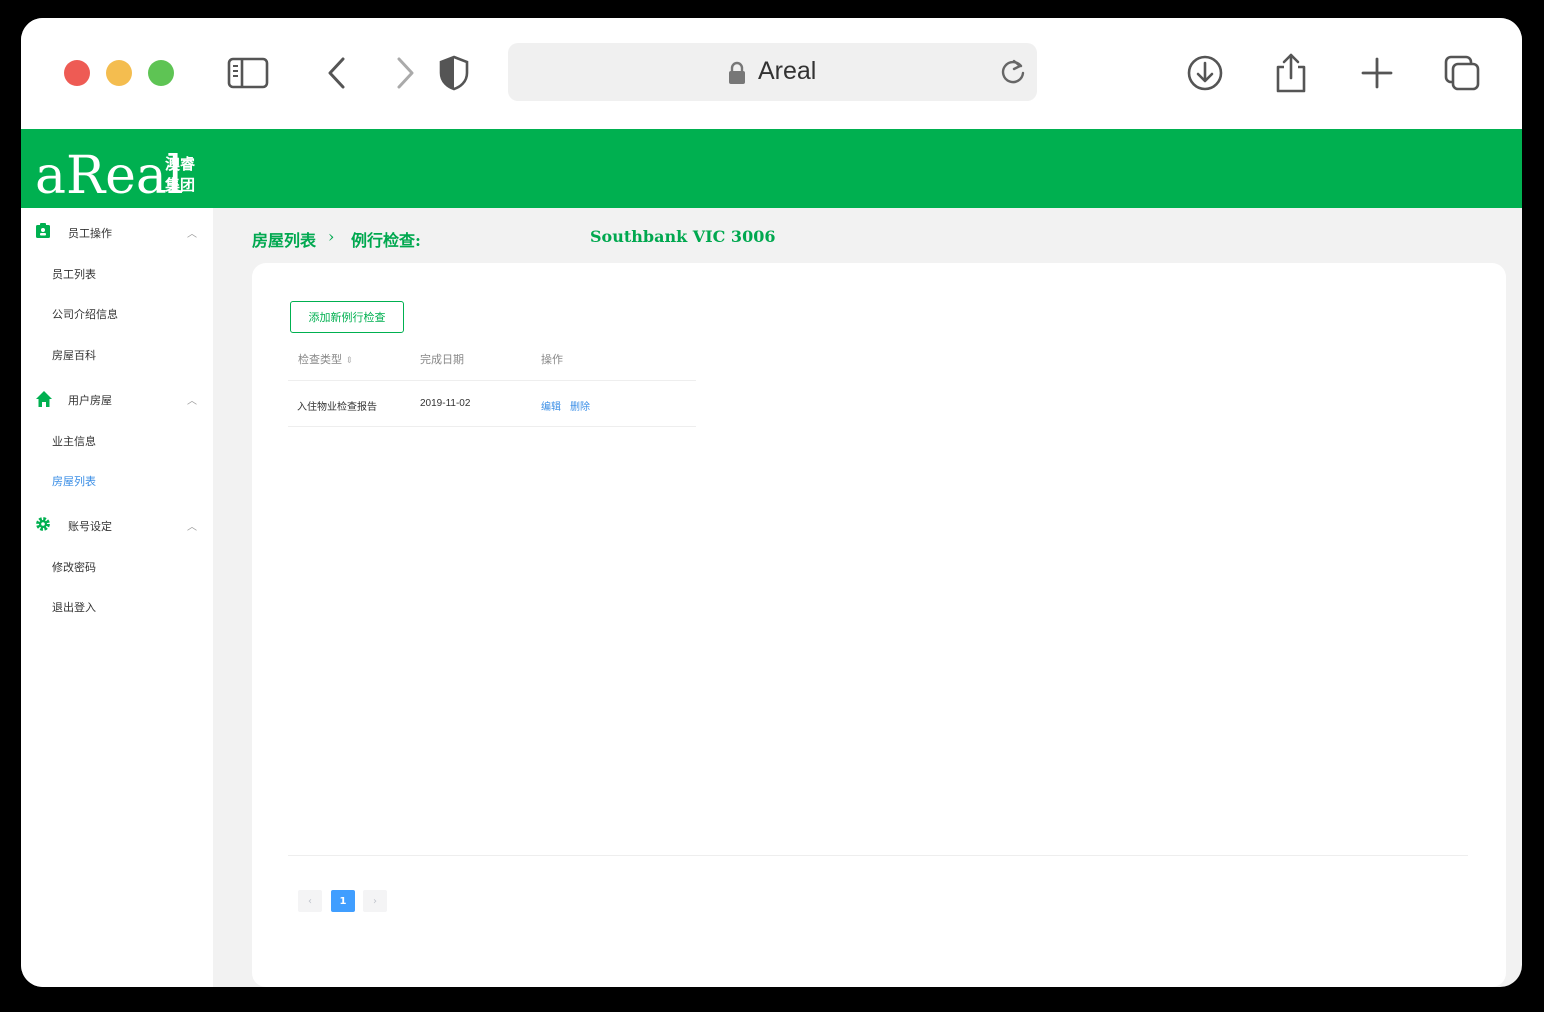  I want to click on sidebar-item-logout: 退出登入, so click(74, 607).